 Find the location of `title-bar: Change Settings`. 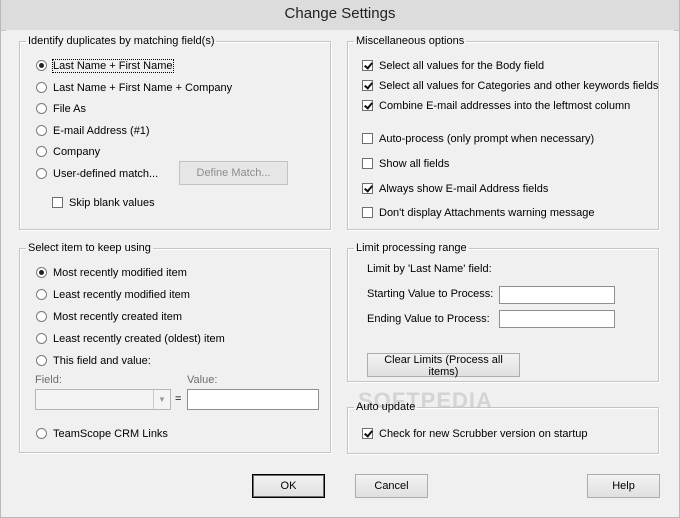

title-bar: Change Settings is located at coordinates (340, 15).